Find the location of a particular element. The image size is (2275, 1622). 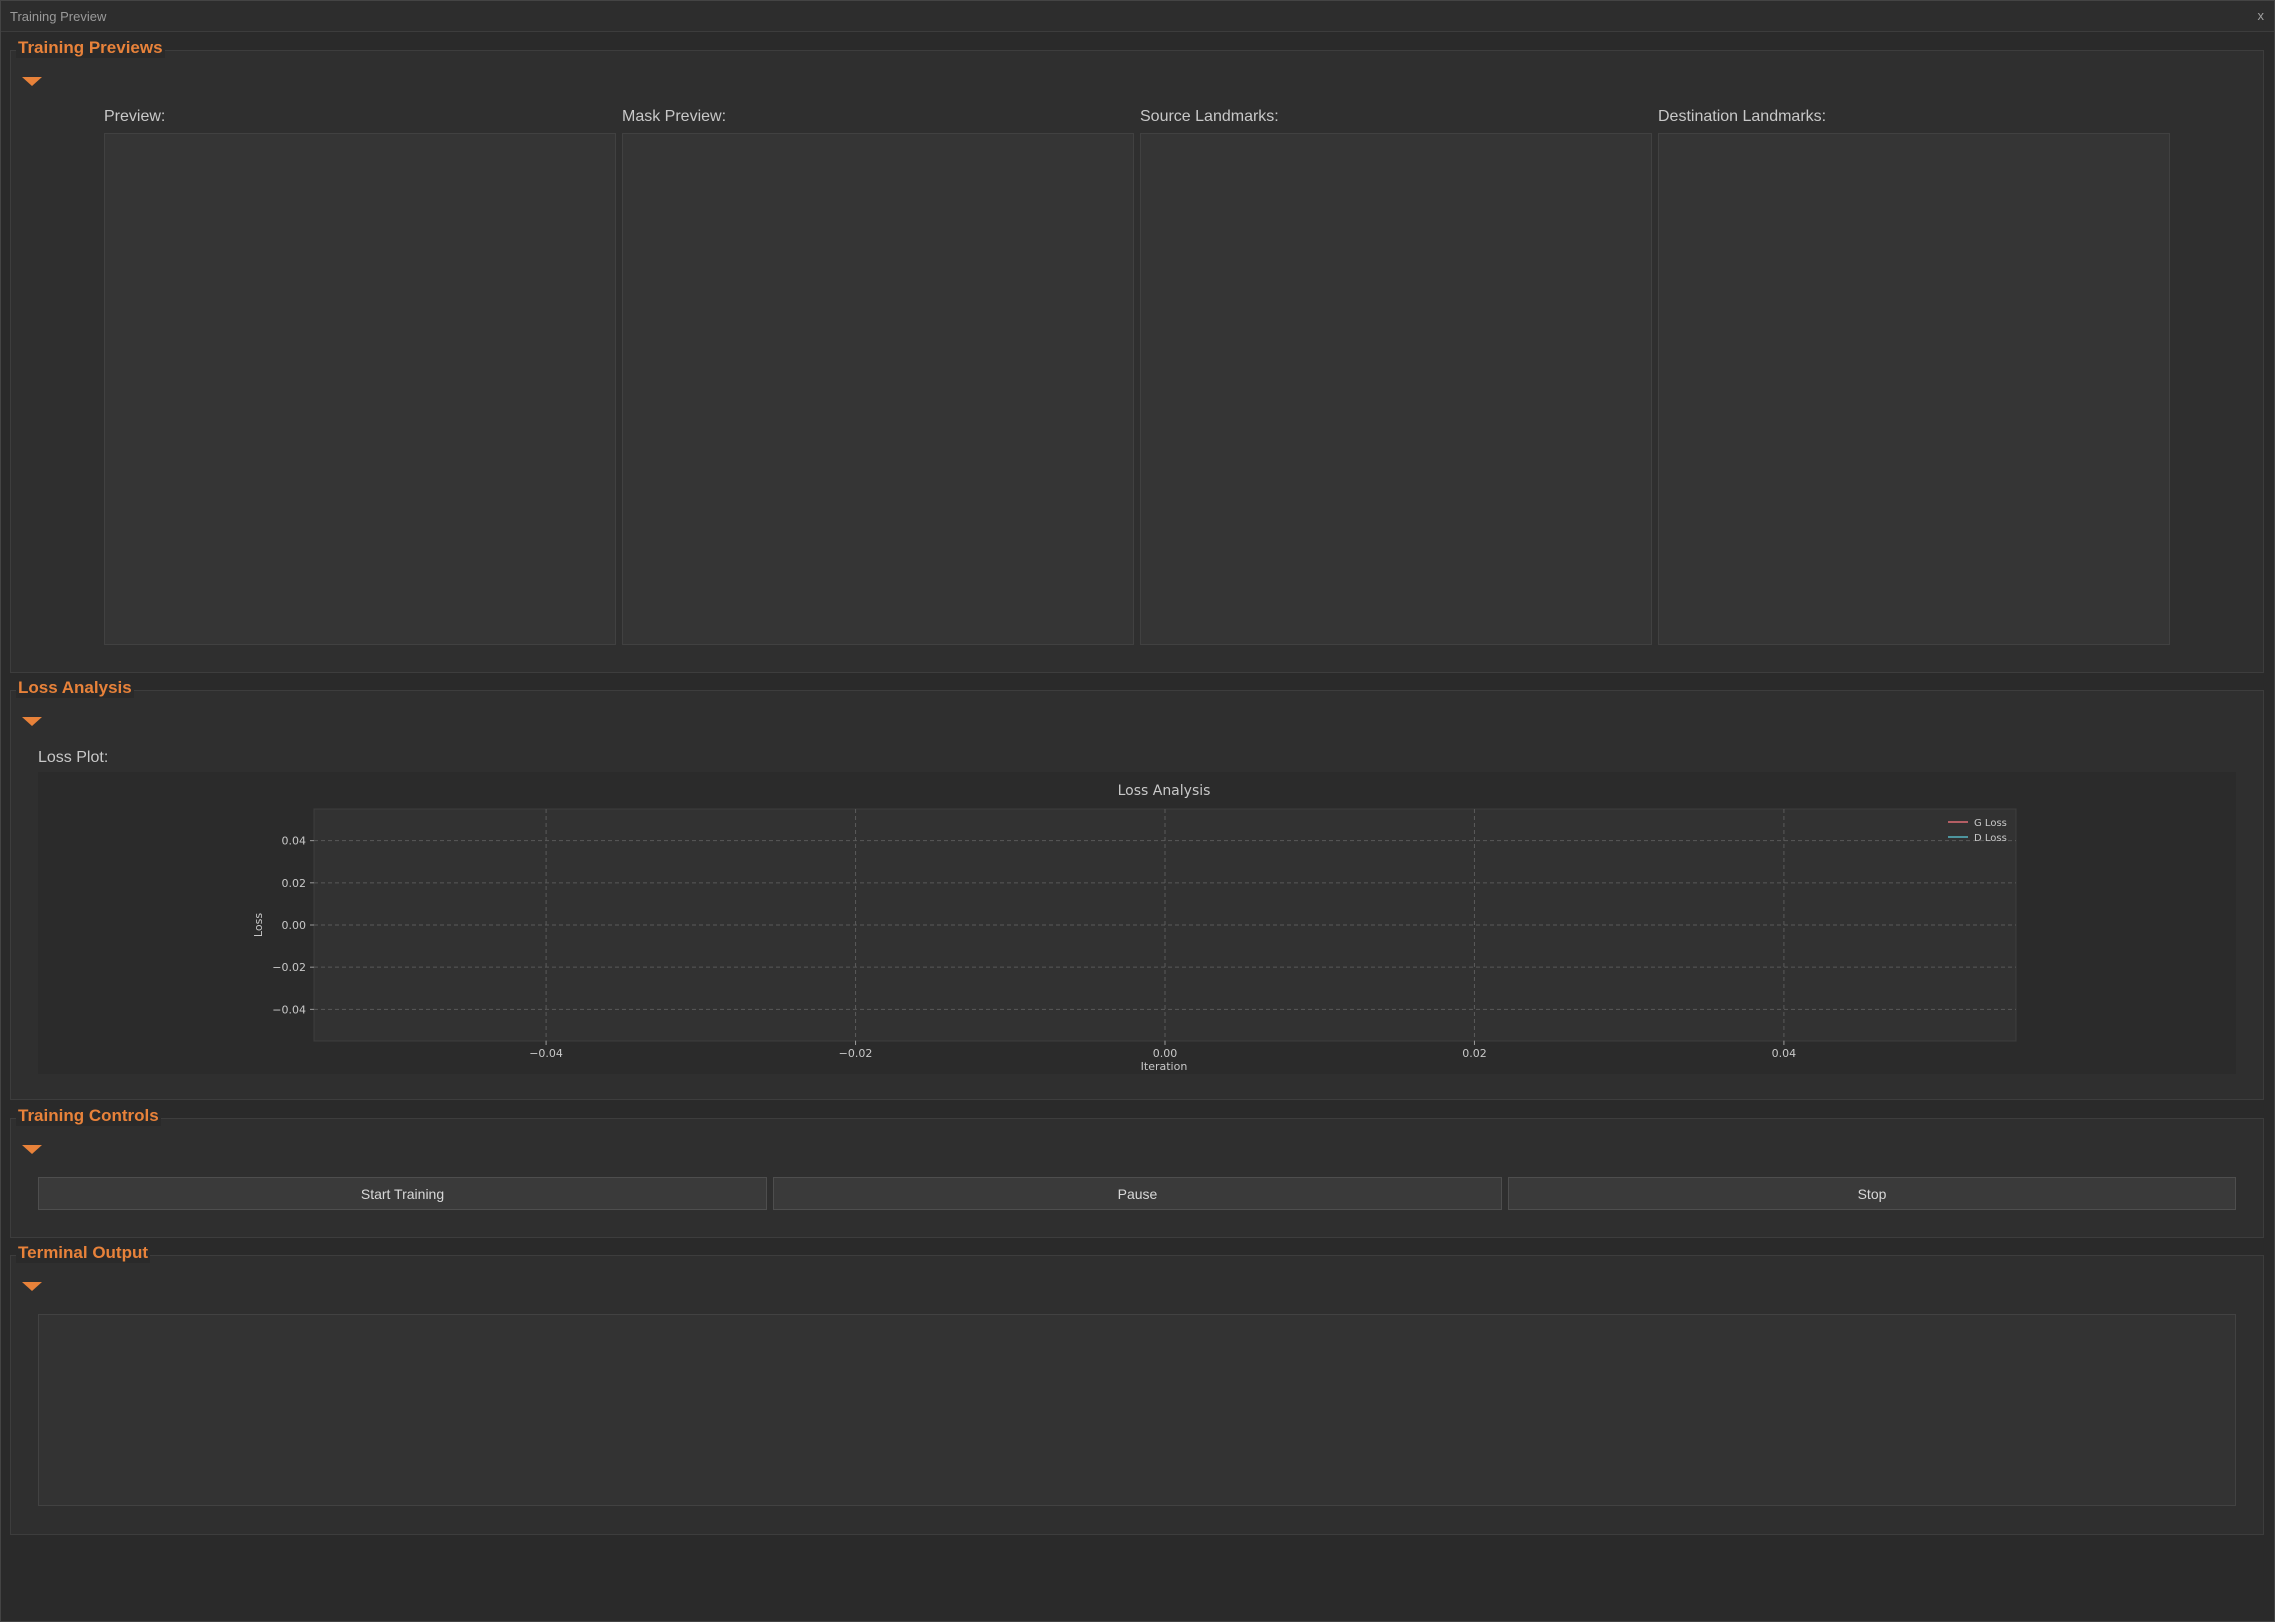

start-training-button: Start Training is located at coordinates (402, 1193).